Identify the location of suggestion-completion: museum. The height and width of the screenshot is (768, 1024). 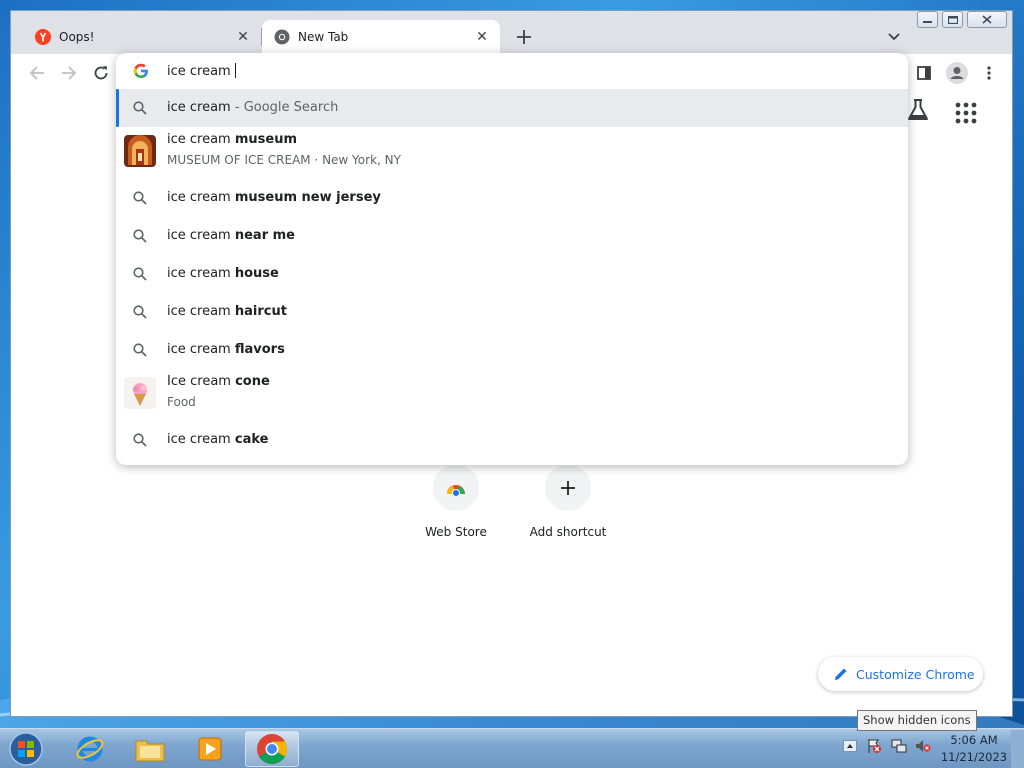
(266, 139).